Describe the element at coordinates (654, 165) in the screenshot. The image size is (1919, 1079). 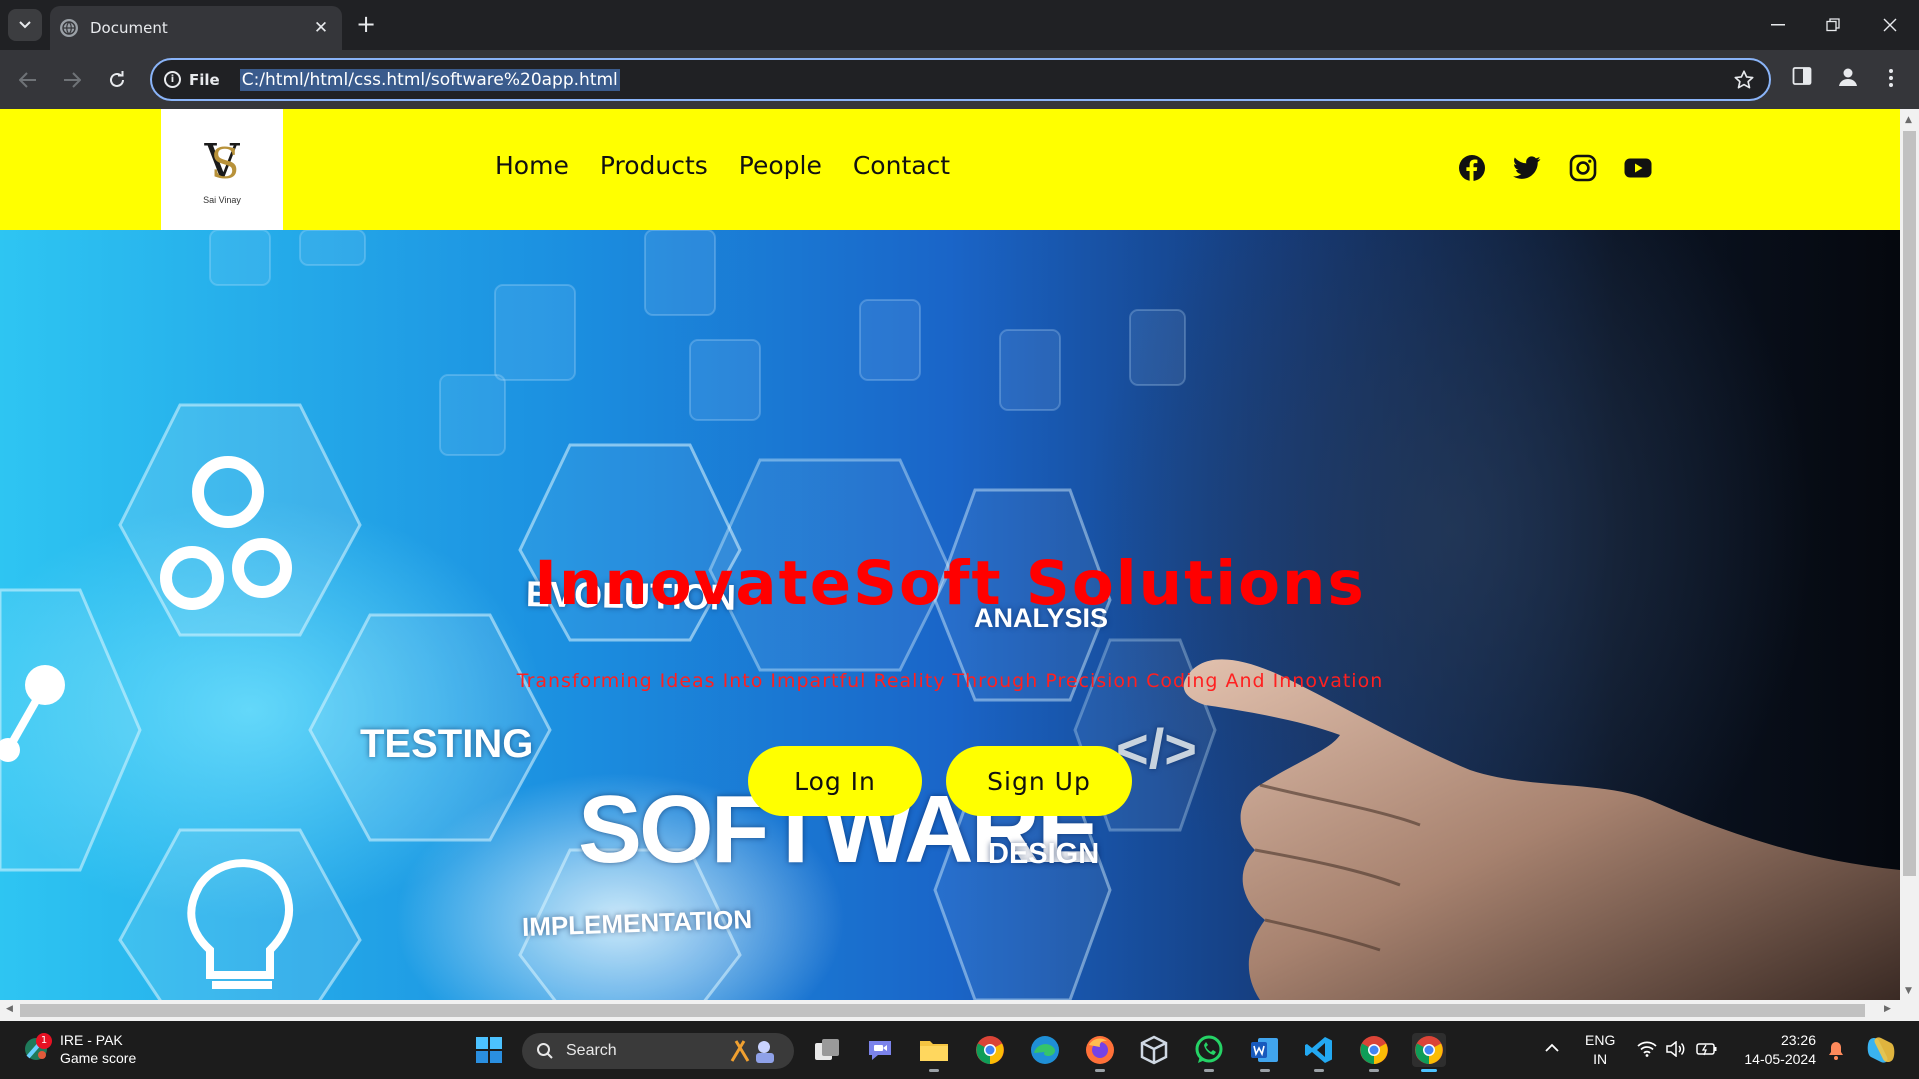
I see `nav-products: Products` at that location.